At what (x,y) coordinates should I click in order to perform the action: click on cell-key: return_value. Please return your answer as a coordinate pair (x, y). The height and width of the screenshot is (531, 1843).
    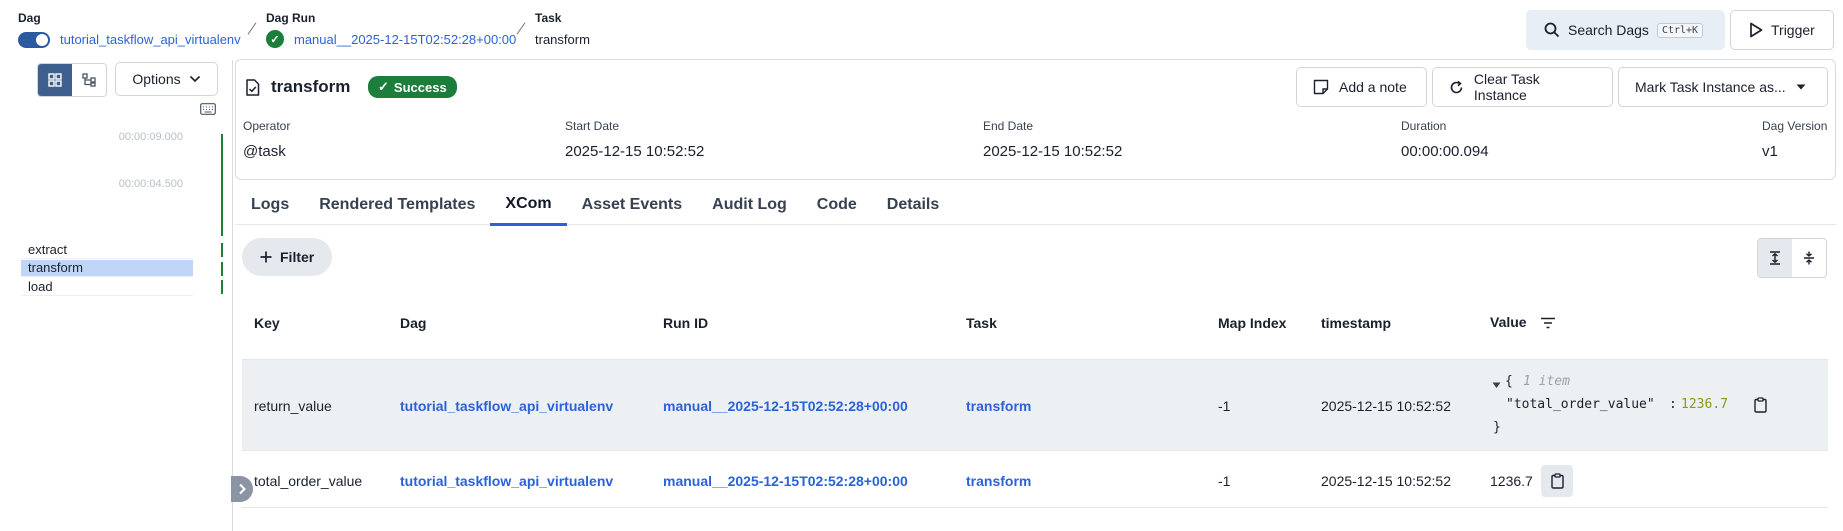
    Looking at the image, I should click on (293, 406).